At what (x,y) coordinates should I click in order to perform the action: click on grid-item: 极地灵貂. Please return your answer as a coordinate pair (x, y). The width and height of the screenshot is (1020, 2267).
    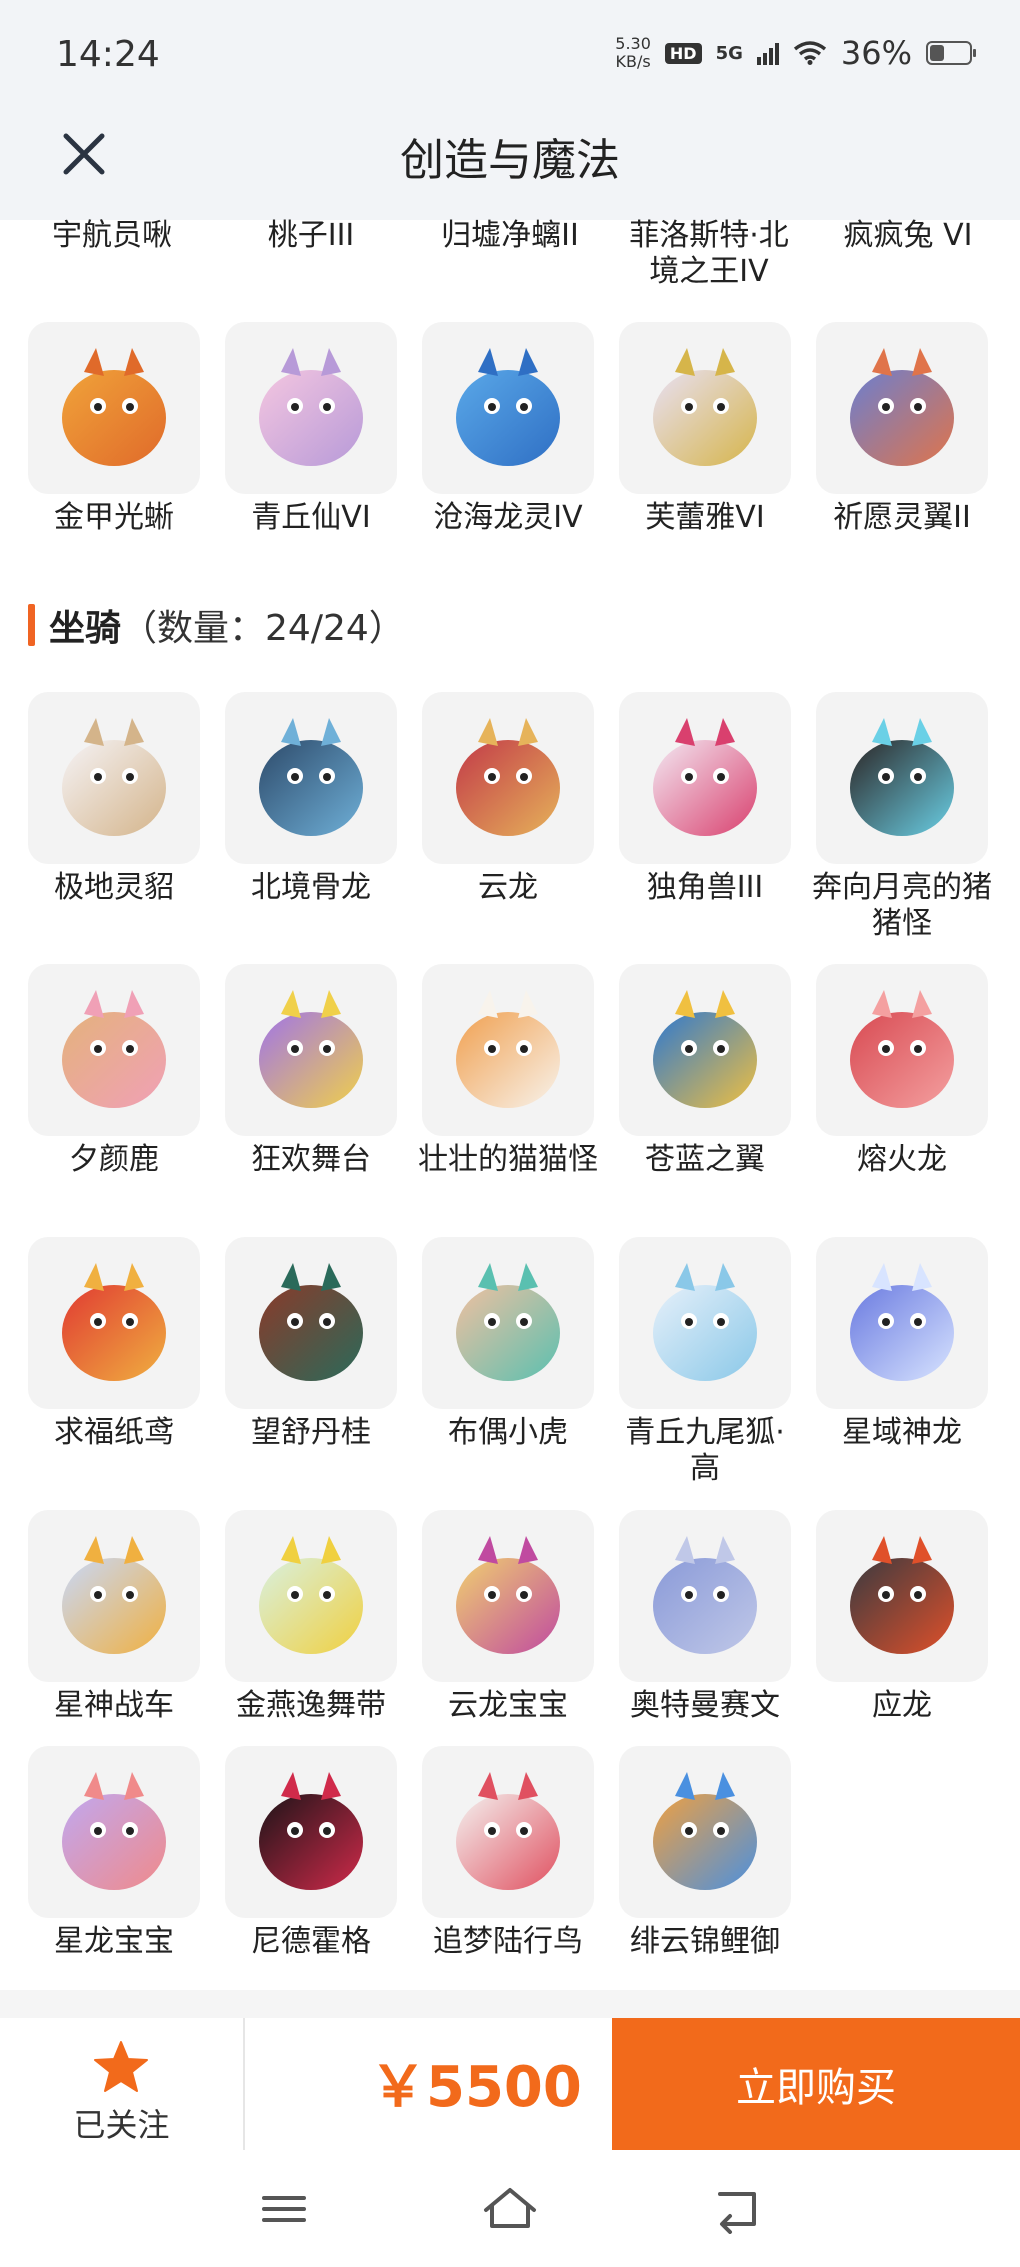
    Looking at the image, I should click on (114, 799).